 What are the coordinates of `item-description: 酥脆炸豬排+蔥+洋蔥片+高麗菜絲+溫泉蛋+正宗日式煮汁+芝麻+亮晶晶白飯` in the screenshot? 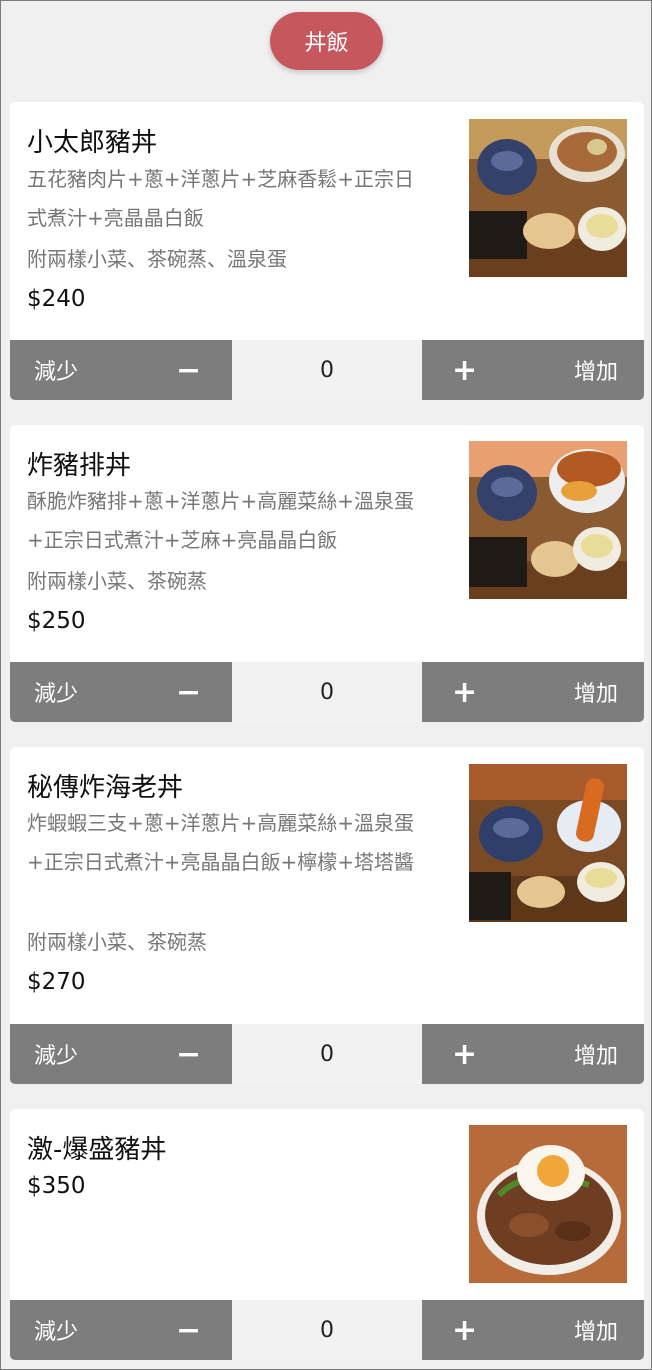 It's located at (221, 520).